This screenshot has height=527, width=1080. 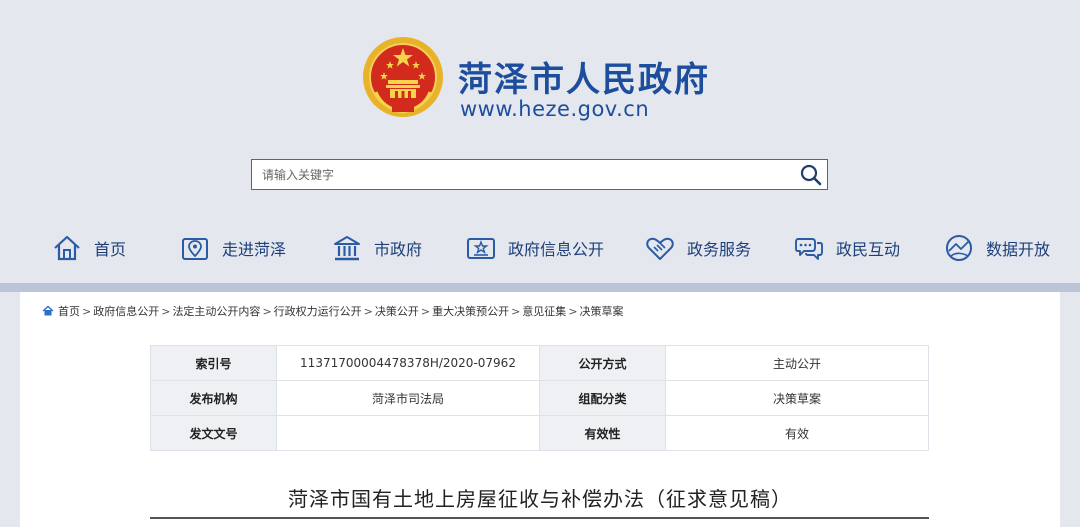 I want to click on breadcrumb-link: 行政权力运行公开, so click(x=318, y=311).